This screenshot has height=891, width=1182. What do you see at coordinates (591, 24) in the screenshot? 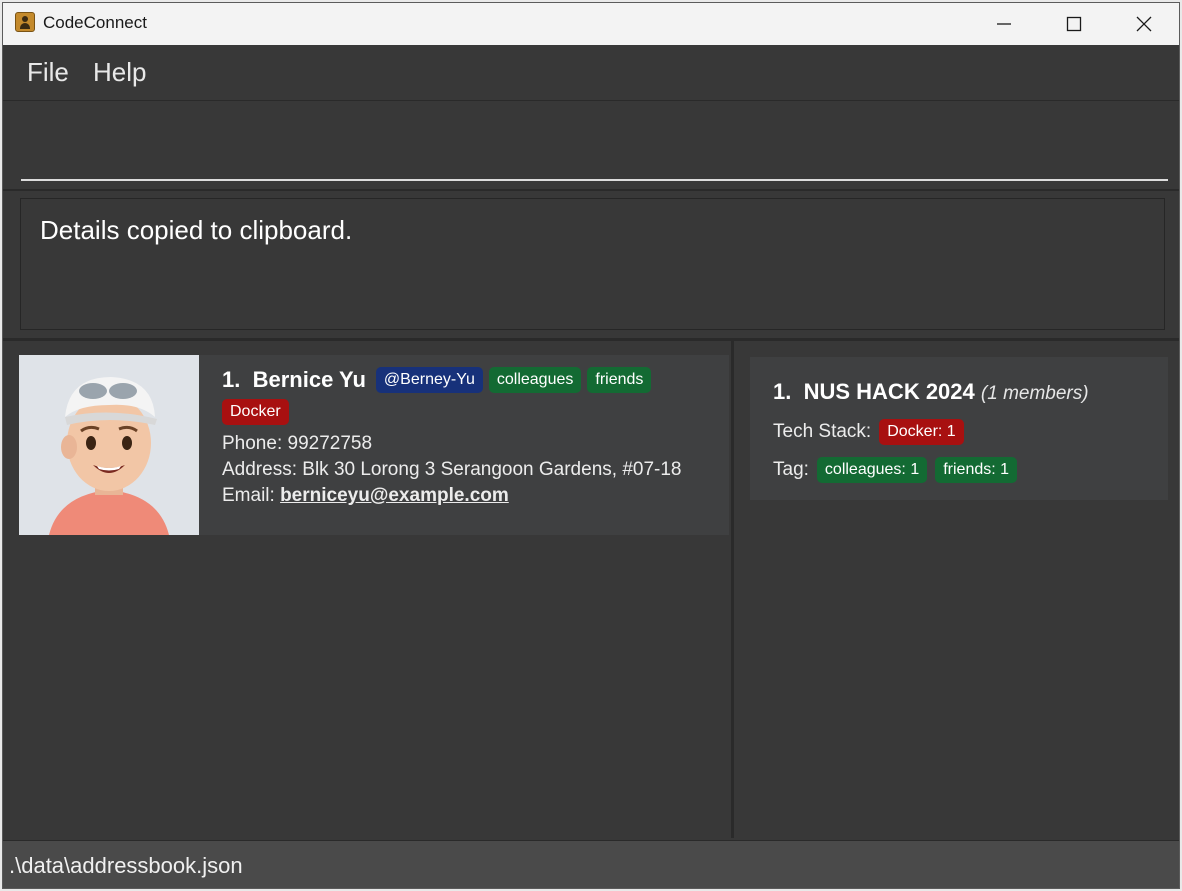
I see `title-bar: CodeConnect` at bounding box center [591, 24].